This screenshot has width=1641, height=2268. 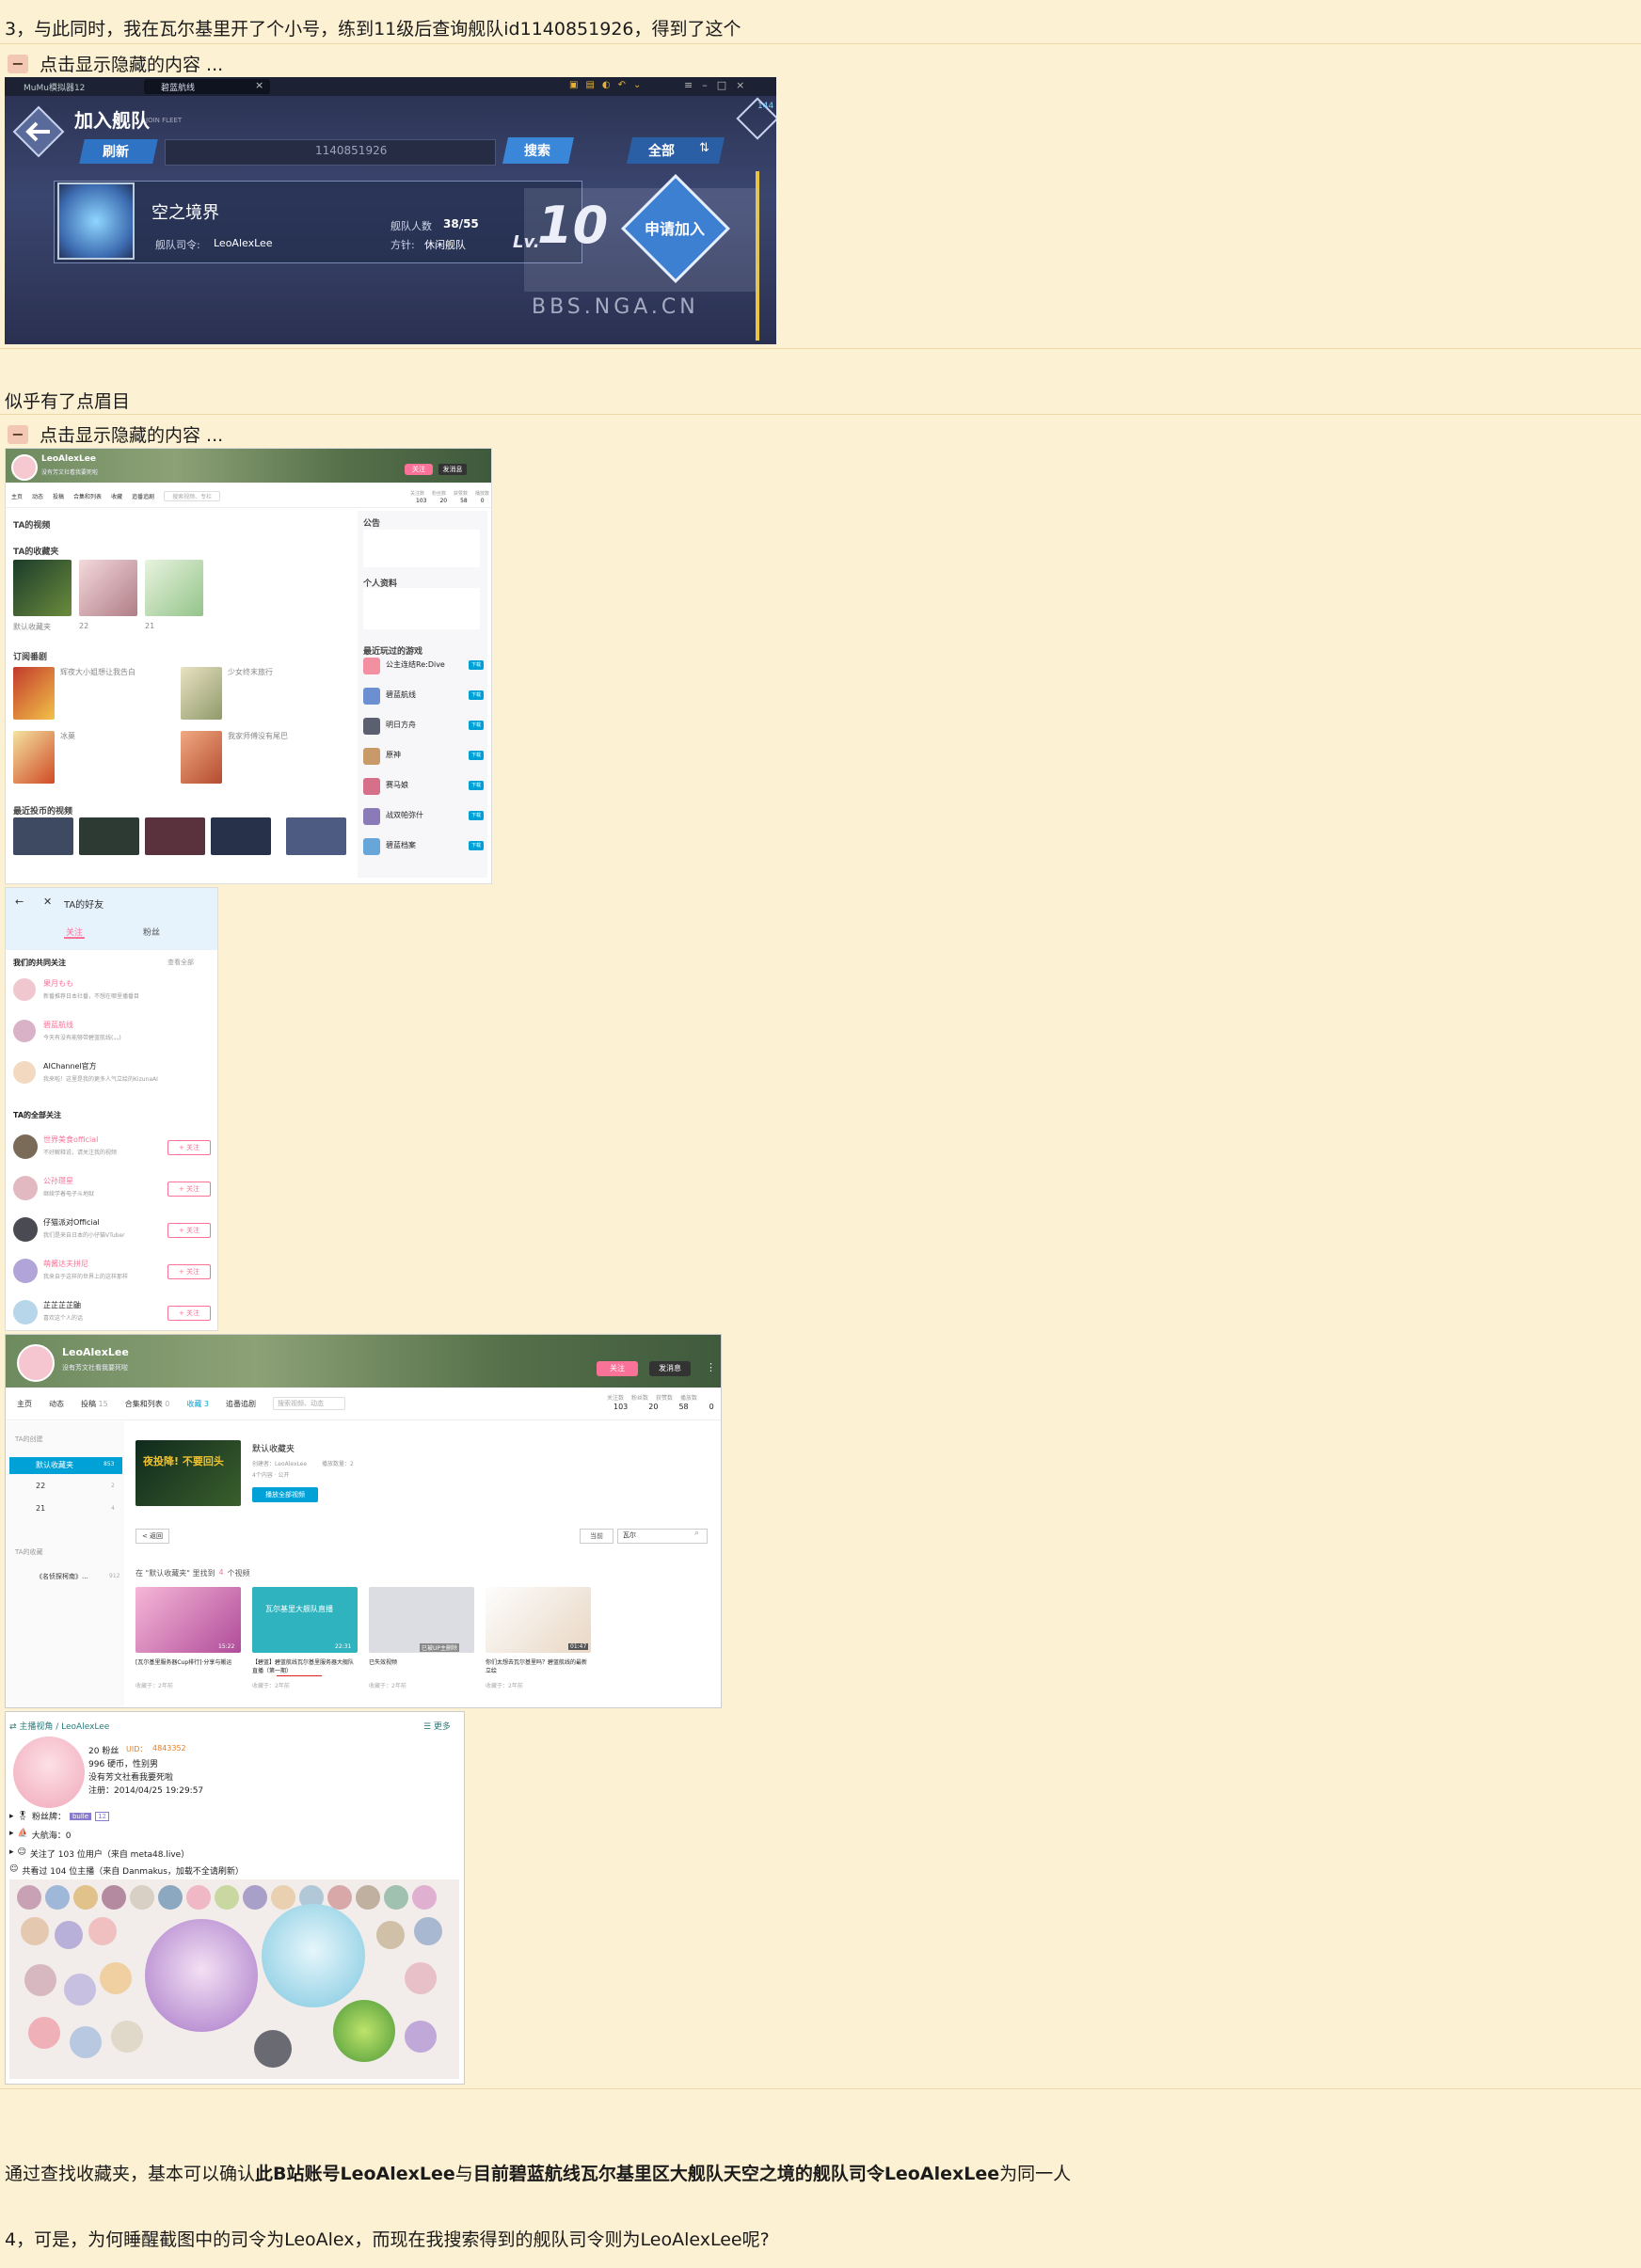 What do you see at coordinates (704, 148) in the screenshot?
I see `sort-icon: ⇅` at bounding box center [704, 148].